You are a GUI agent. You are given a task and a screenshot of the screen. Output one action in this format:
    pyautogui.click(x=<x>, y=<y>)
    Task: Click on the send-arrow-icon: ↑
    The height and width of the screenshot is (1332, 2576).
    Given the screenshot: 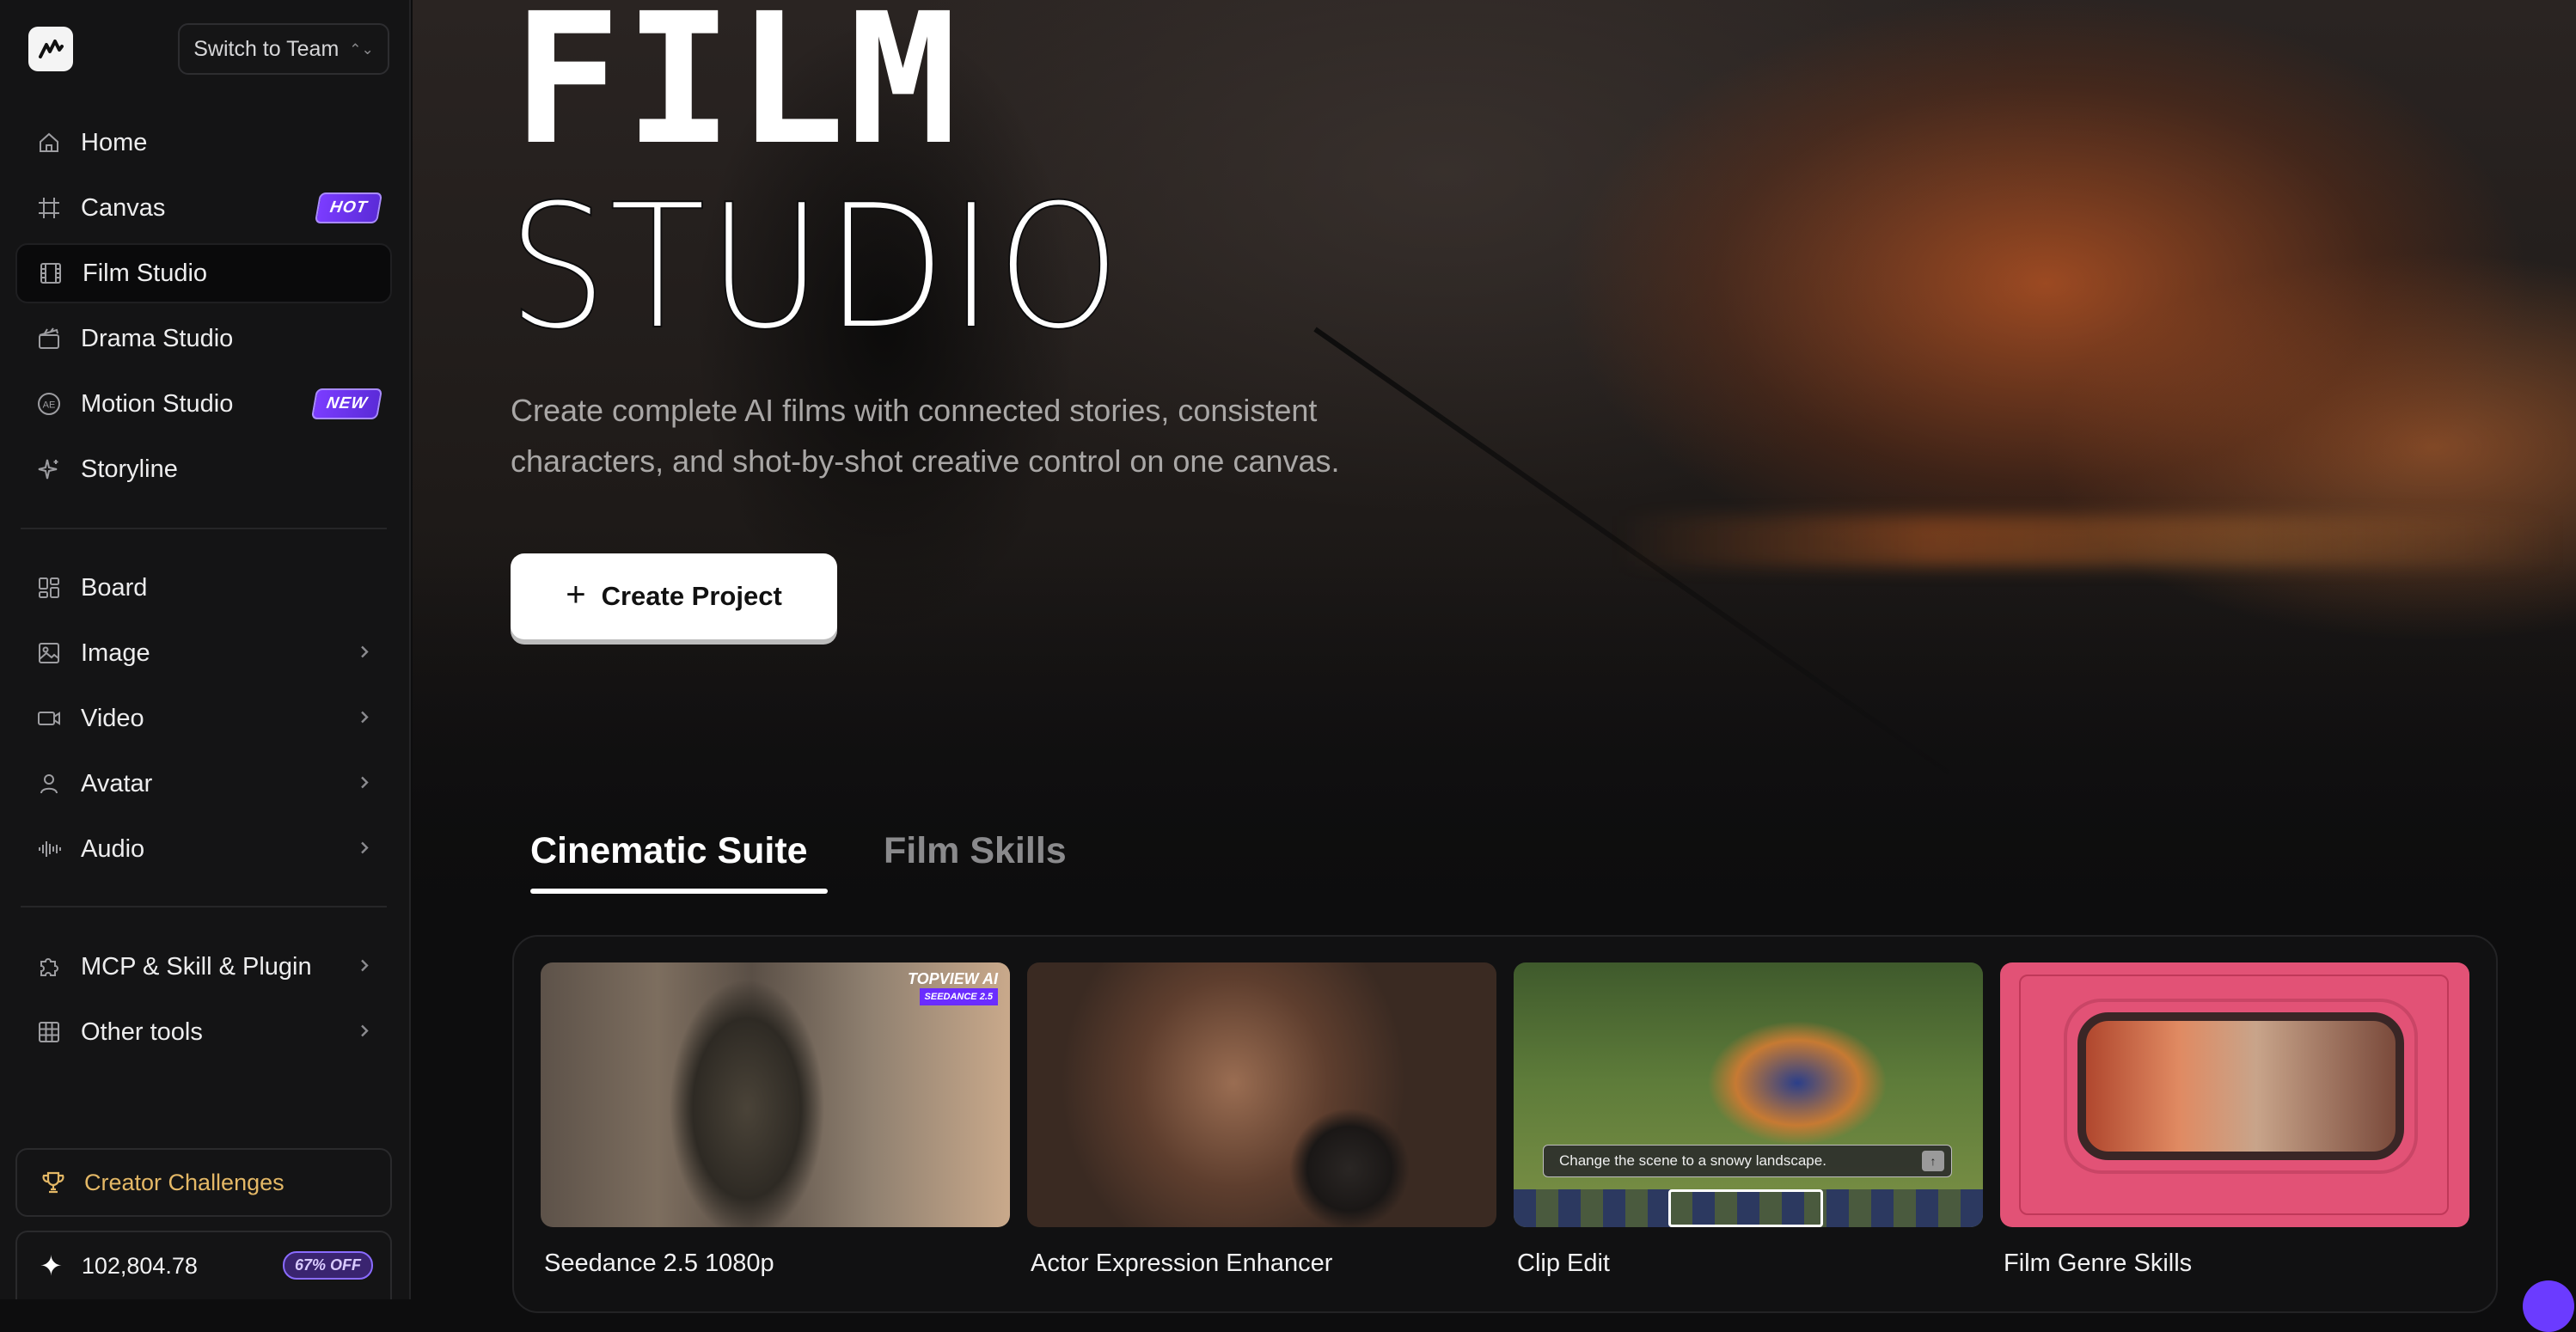 What is the action you would take?
    pyautogui.click(x=1933, y=1161)
    